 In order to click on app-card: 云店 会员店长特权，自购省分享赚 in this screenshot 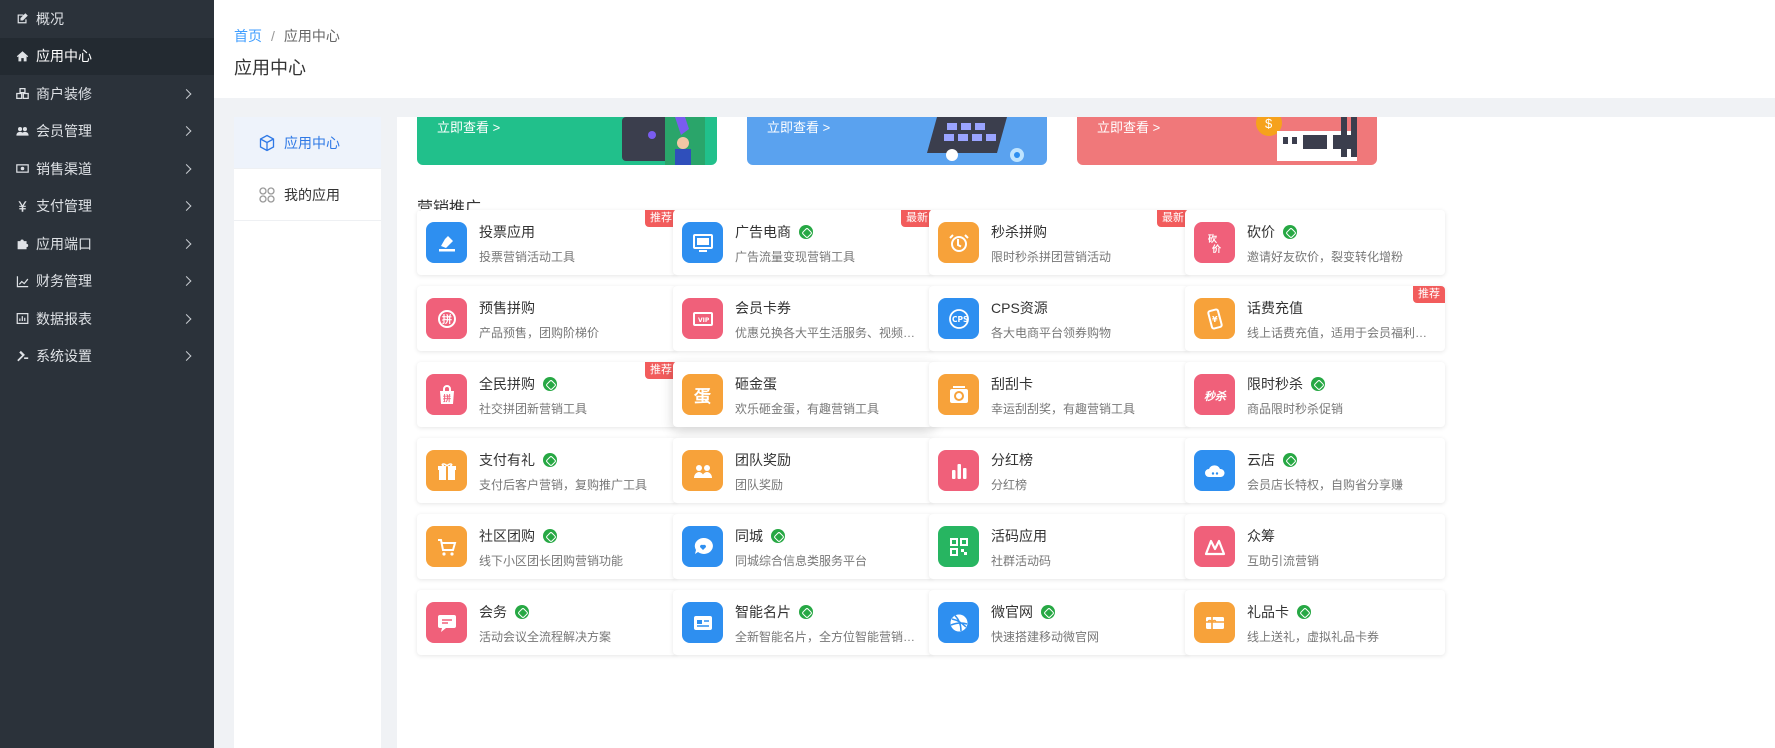, I will do `click(1315, 470)`.